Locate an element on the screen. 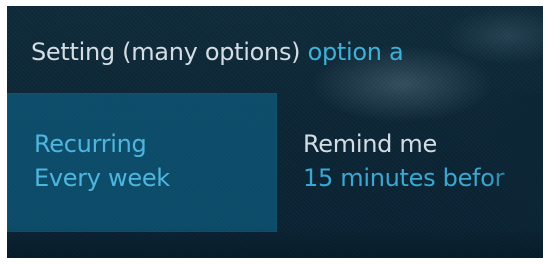  setting-value: option a is located at coordinates (355, 52).